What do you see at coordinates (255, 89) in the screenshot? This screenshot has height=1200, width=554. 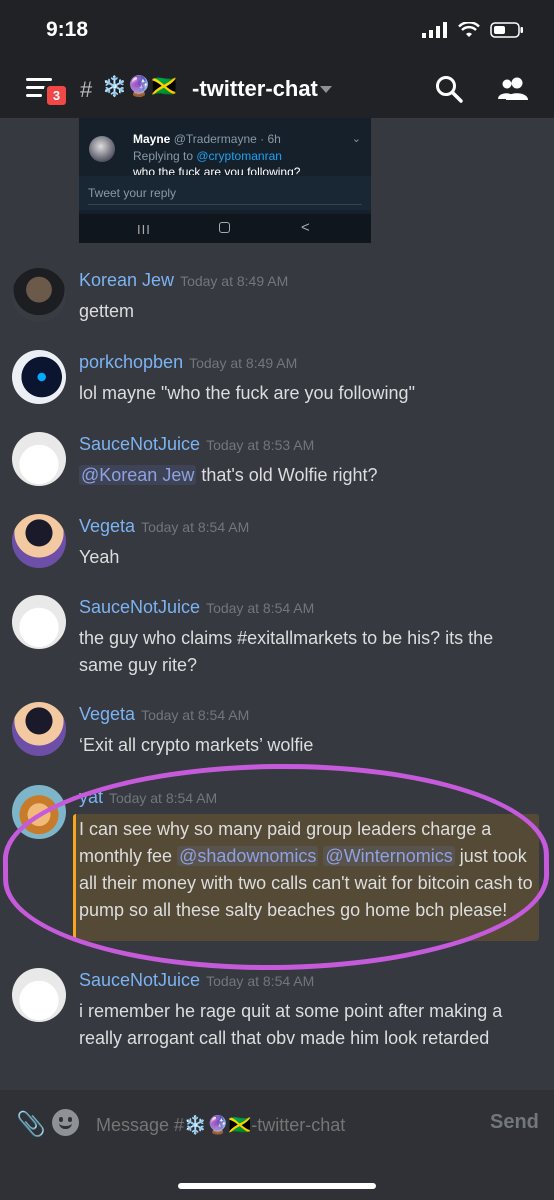 I see `channel-title: -twitter-chat` at bounding box center [255, 89].